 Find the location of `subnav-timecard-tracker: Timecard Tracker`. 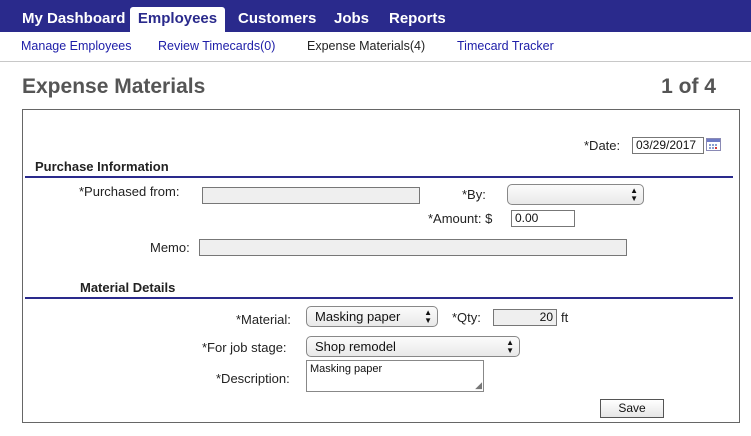

subnav-timecard-tracker: Timecard Tracker is located at coordinates (505, 46).